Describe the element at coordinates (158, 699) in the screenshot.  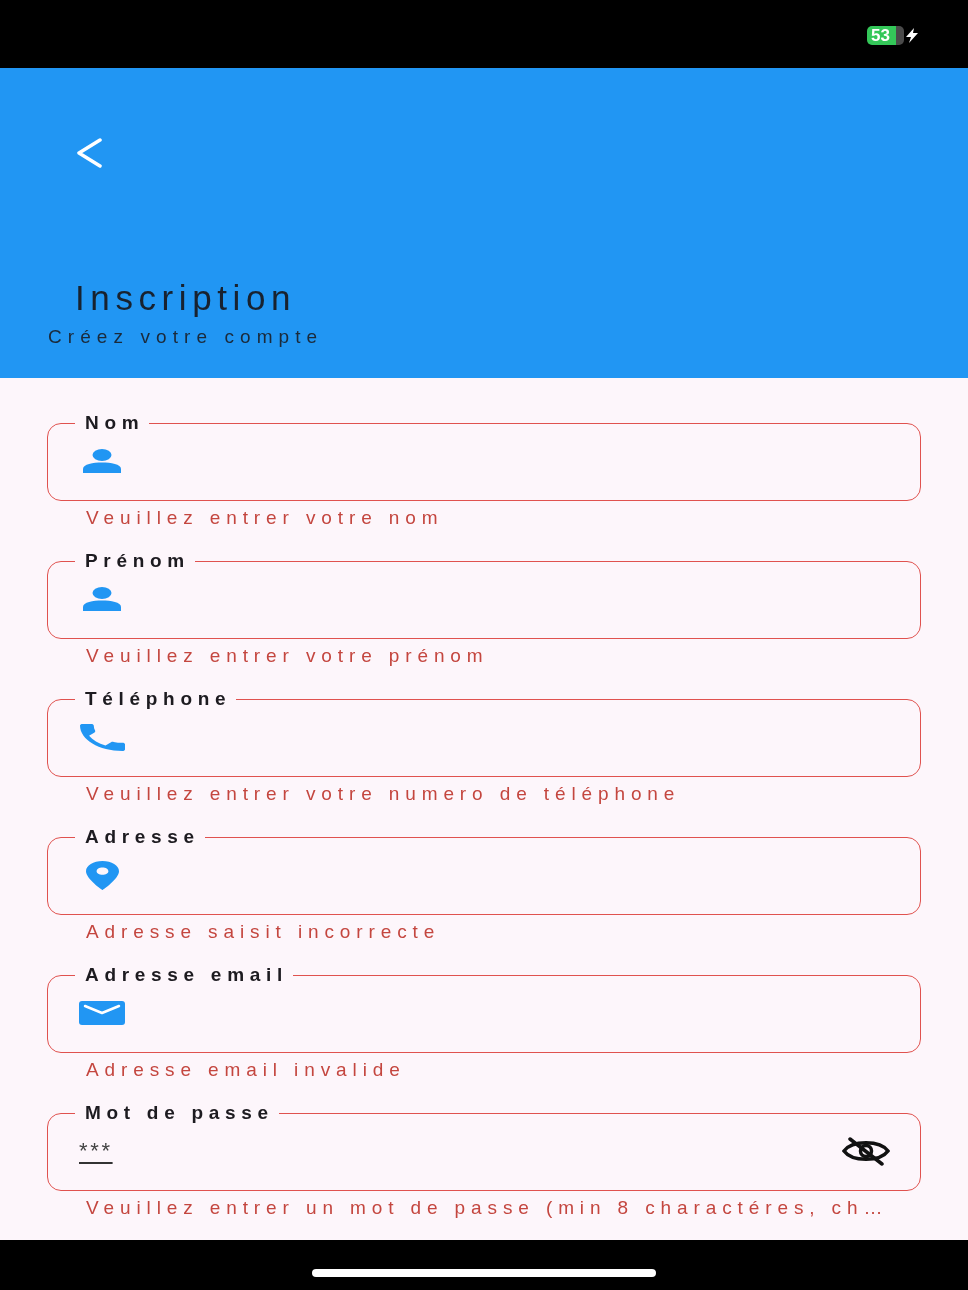
I see `field-label: Téléphone` at that location.